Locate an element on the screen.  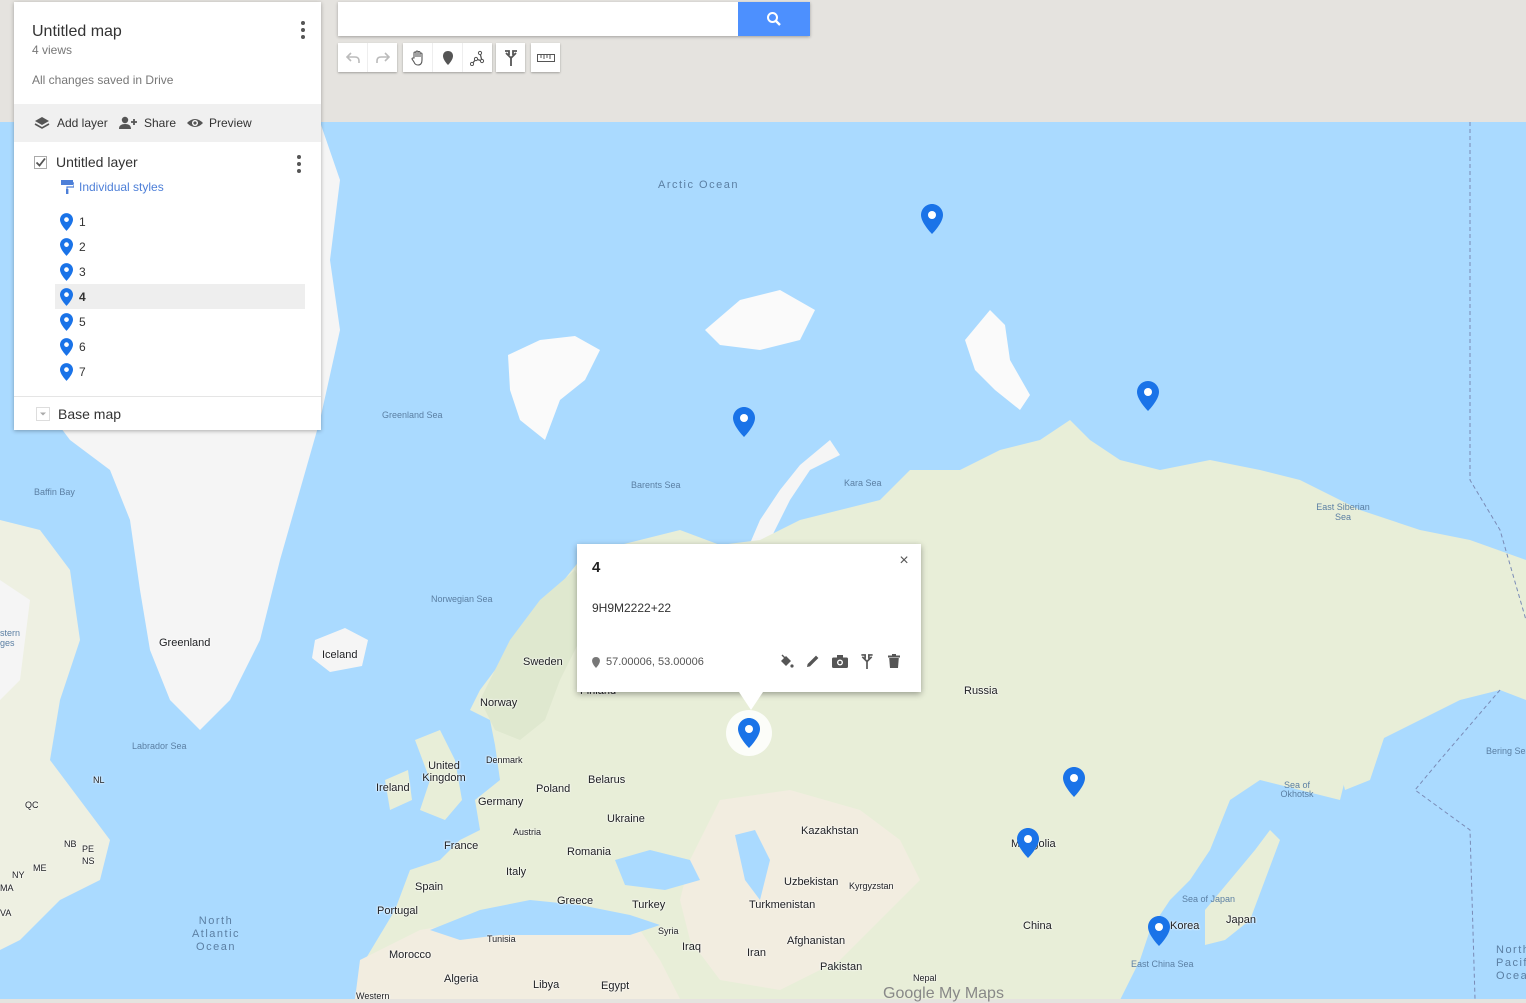
add-layer-button: Add layer is located at coordinates (71, 123).